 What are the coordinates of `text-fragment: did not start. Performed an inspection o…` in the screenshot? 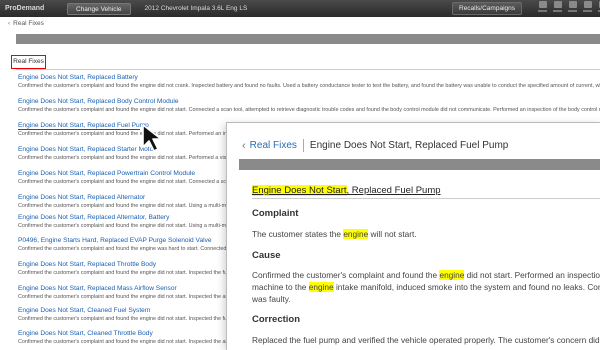 It's located at (533, 275).